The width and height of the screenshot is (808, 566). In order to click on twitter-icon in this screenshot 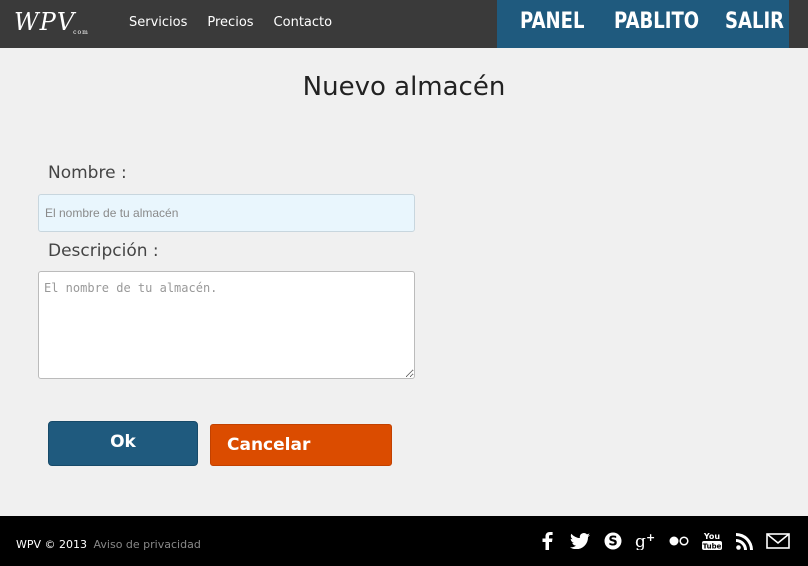, I will do `click(579, 541)`.